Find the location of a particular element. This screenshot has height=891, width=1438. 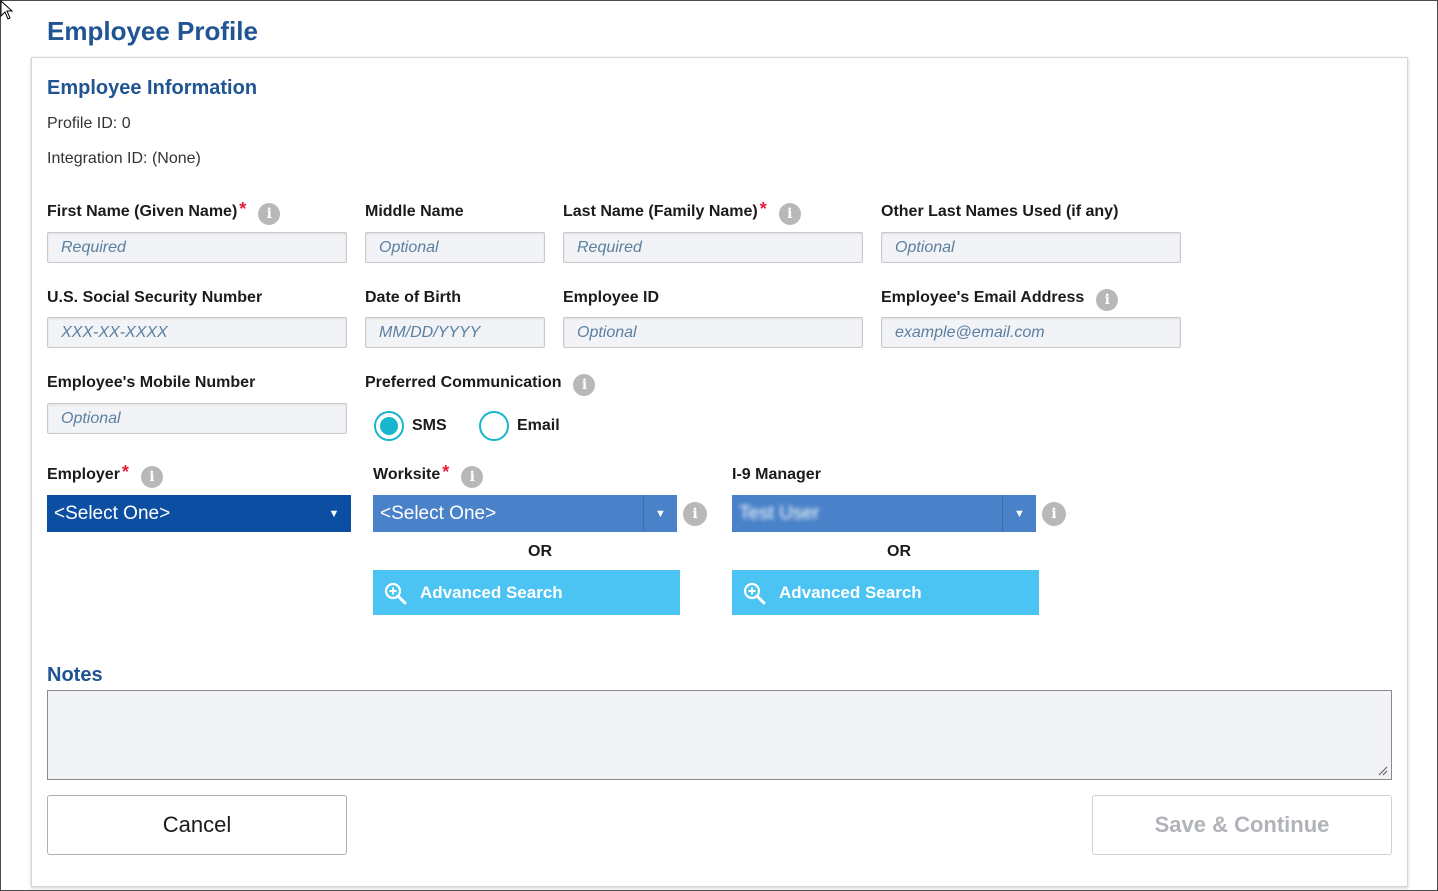

last-name-label-text: Last Name (Family Name) is located at coordinates (660, 211).